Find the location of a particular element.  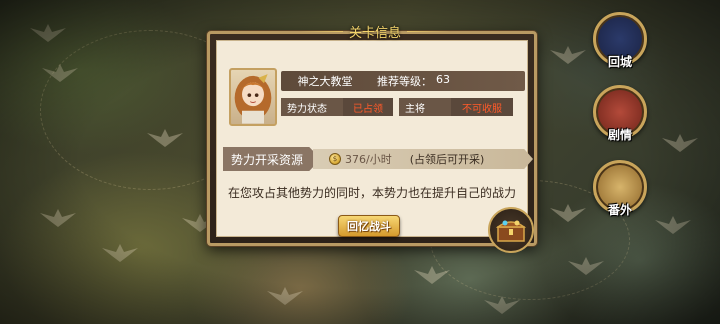

story-label: 剧情 is located at coordinates (619, 135).